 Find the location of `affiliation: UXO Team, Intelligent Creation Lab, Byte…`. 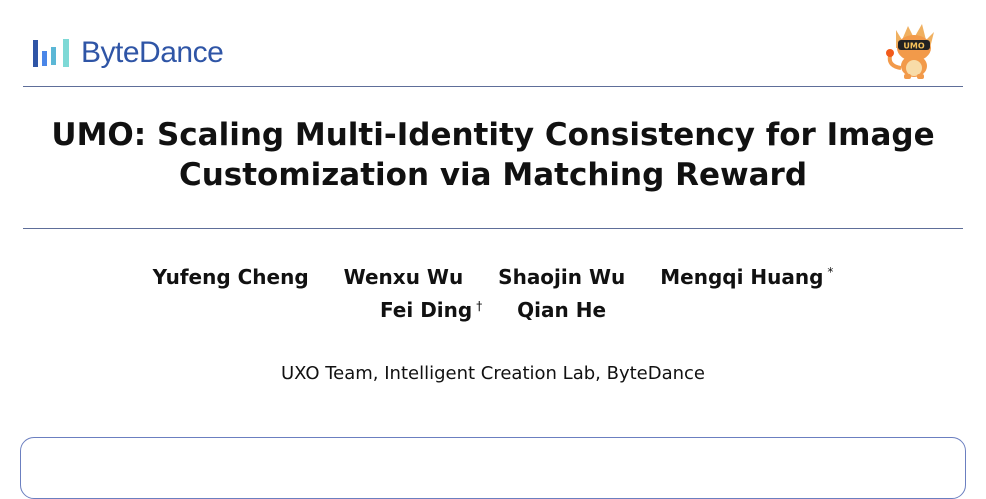

affiliation: UXO Team, Intelligent Creation Lab, Byte… is located at coordinates (492, 373).